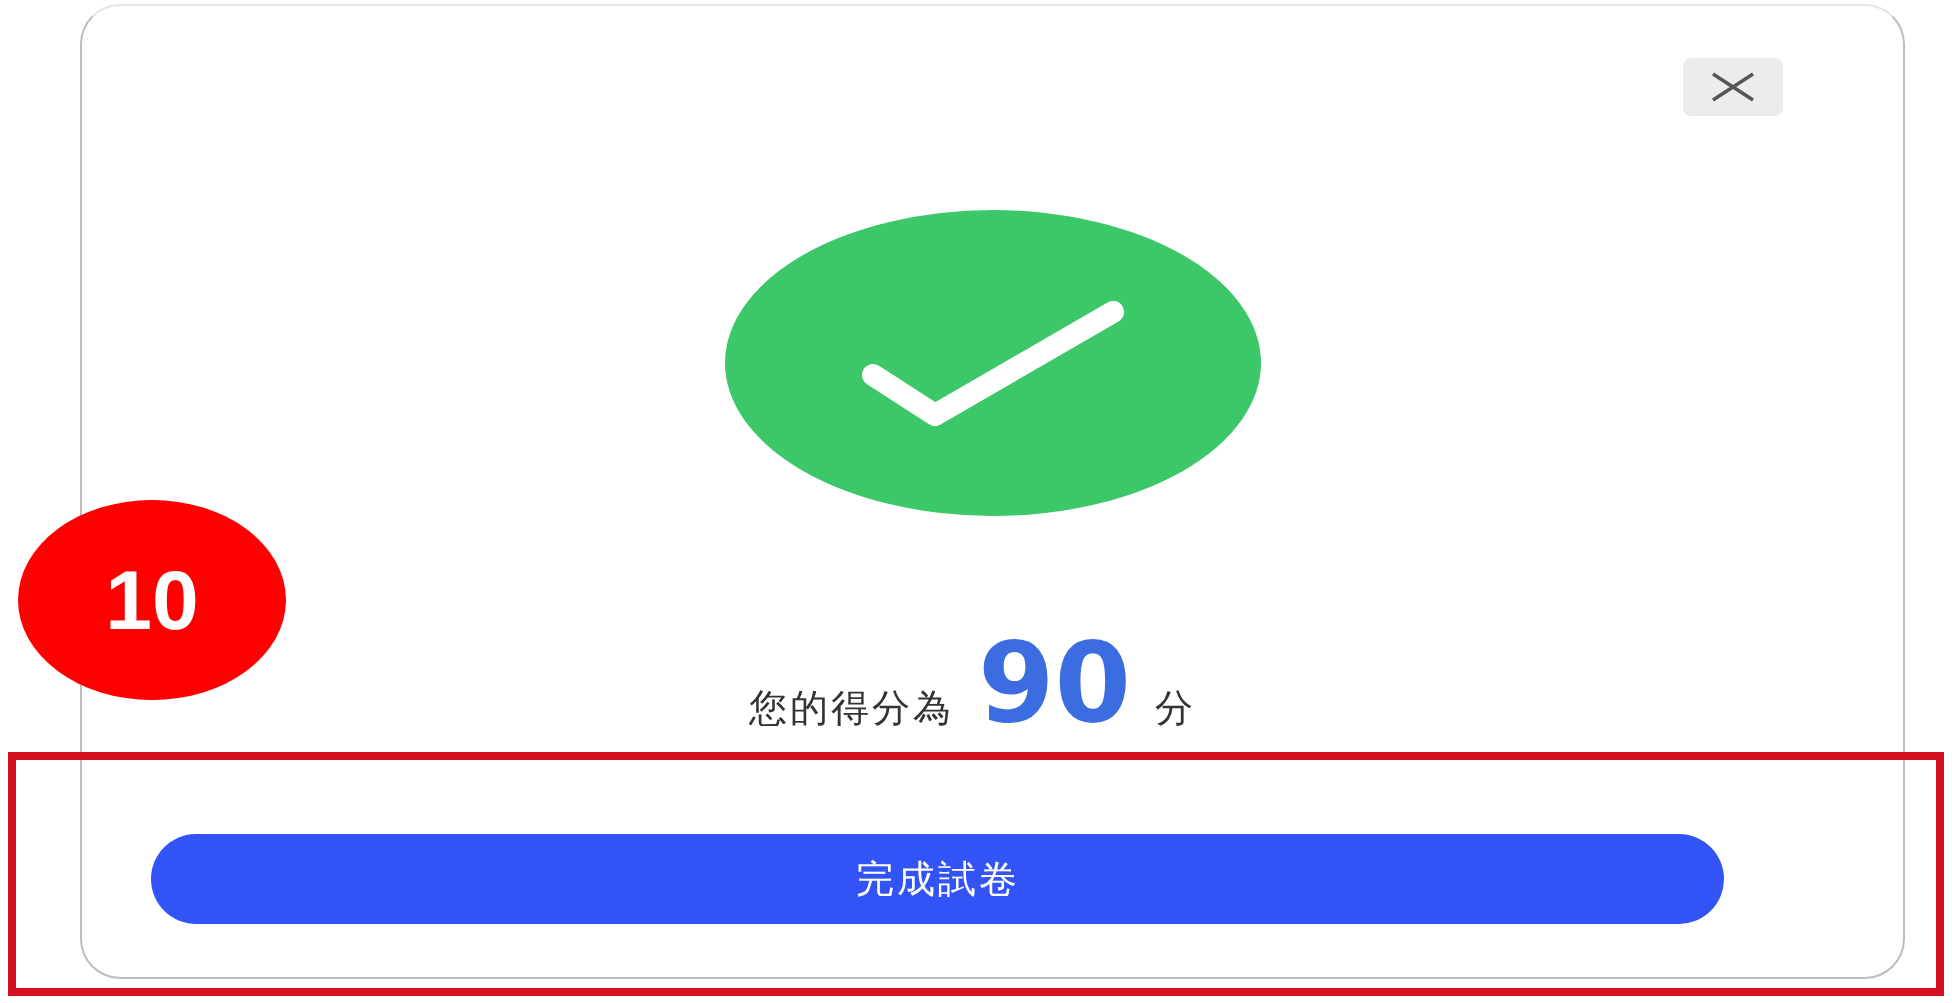 The image size is (1952, 1003). What do you see at coordinates (1054, 683) in the screenshot?
I see `score-value: 90` at bounding box center [1054, 683].